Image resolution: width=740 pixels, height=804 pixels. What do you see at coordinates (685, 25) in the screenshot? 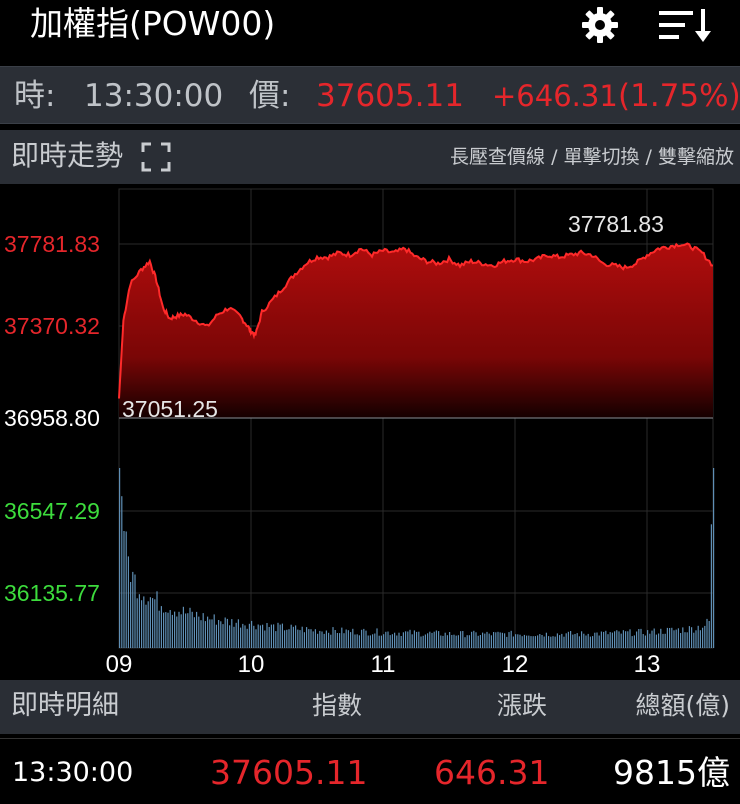
I see `sort-menu-icon` at bounding box center [685, 25].